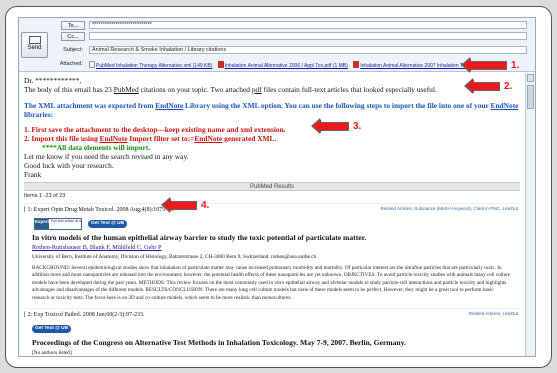 The image size is (557, 373). What do you see at coordinates (34, 48) in the screenshot?
I see `send-label: Send` at bounding box center [34, 48].